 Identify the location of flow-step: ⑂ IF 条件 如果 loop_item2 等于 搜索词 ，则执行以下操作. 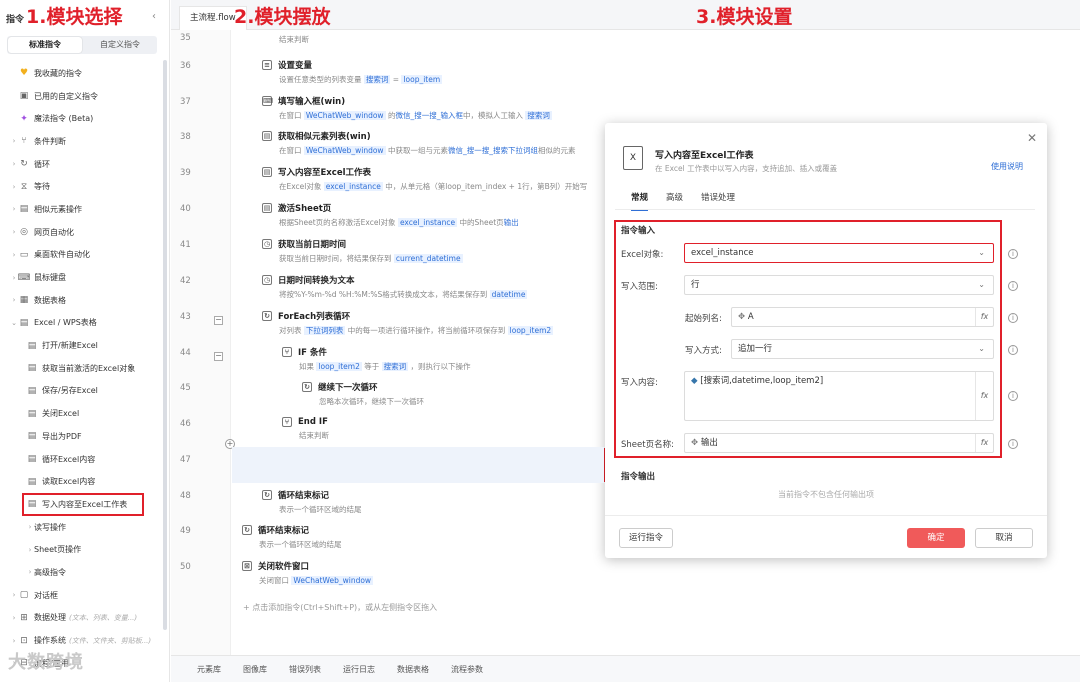
(376, 359).